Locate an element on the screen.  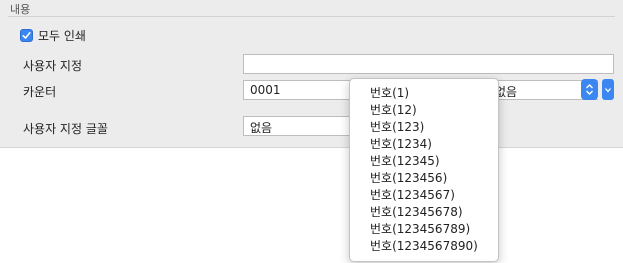
section-title: 내용 is located at coordinates (20, 9).